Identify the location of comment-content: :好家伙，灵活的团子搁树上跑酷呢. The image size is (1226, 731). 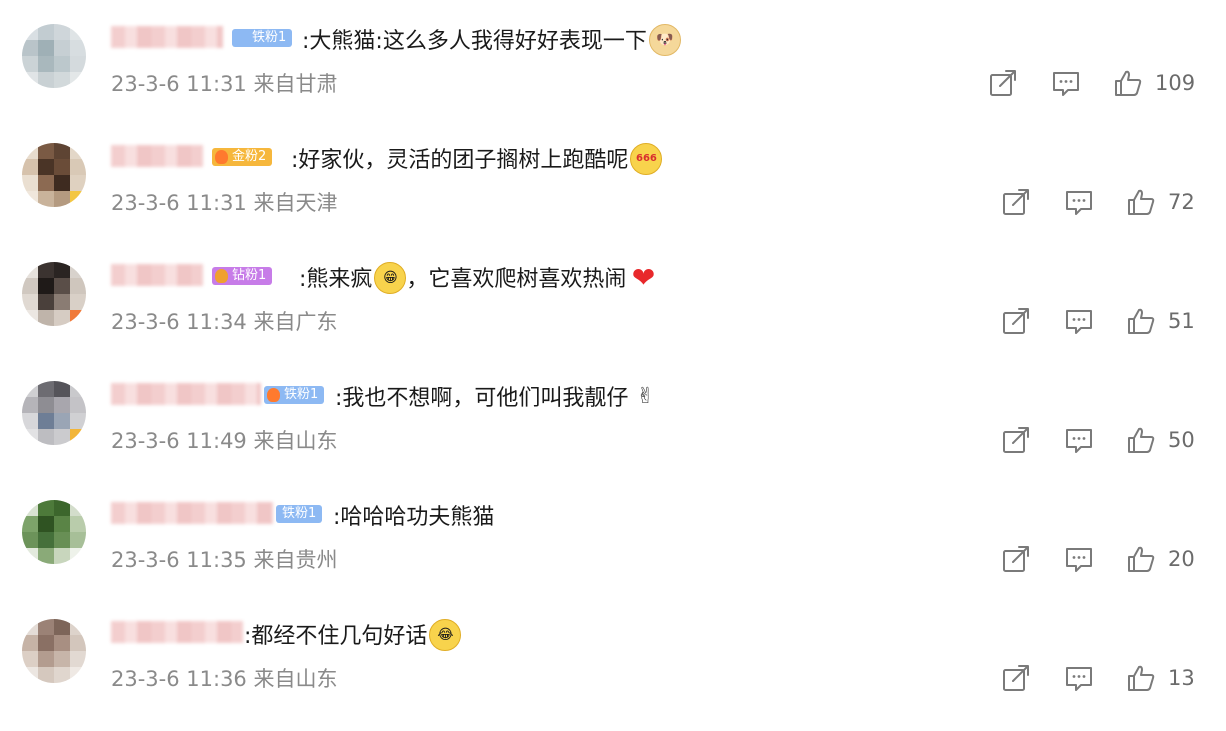
(460, 160).